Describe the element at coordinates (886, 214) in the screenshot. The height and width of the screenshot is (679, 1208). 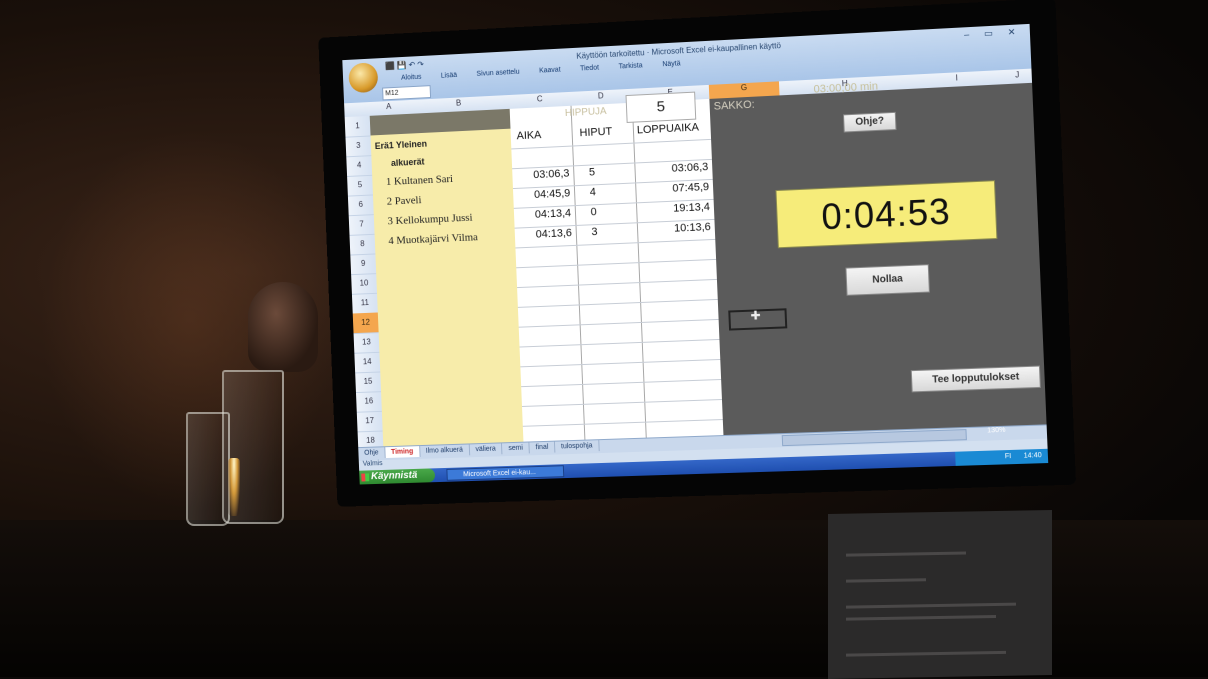
I see `stopwatch-display: 0:04:53` at that location.